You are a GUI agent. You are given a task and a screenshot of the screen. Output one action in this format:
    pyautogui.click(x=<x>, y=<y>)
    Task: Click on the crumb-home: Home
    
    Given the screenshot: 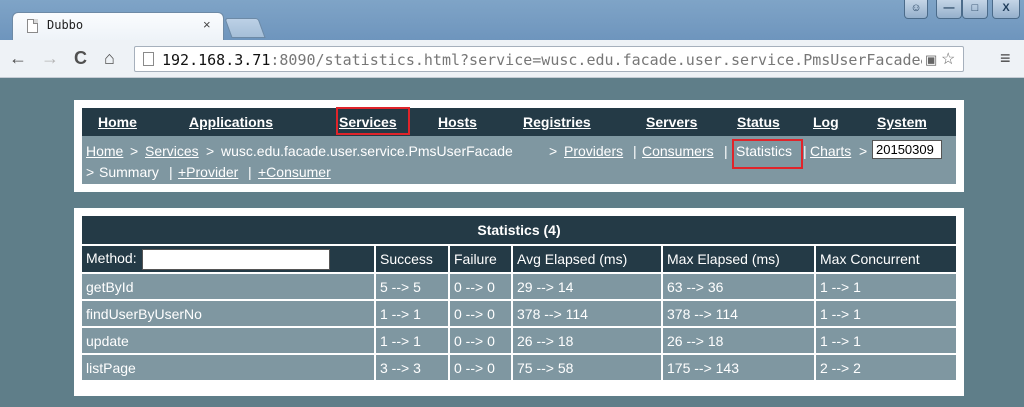 What is the action you would take?
    pyautogui.click(x=104, y=151)
    